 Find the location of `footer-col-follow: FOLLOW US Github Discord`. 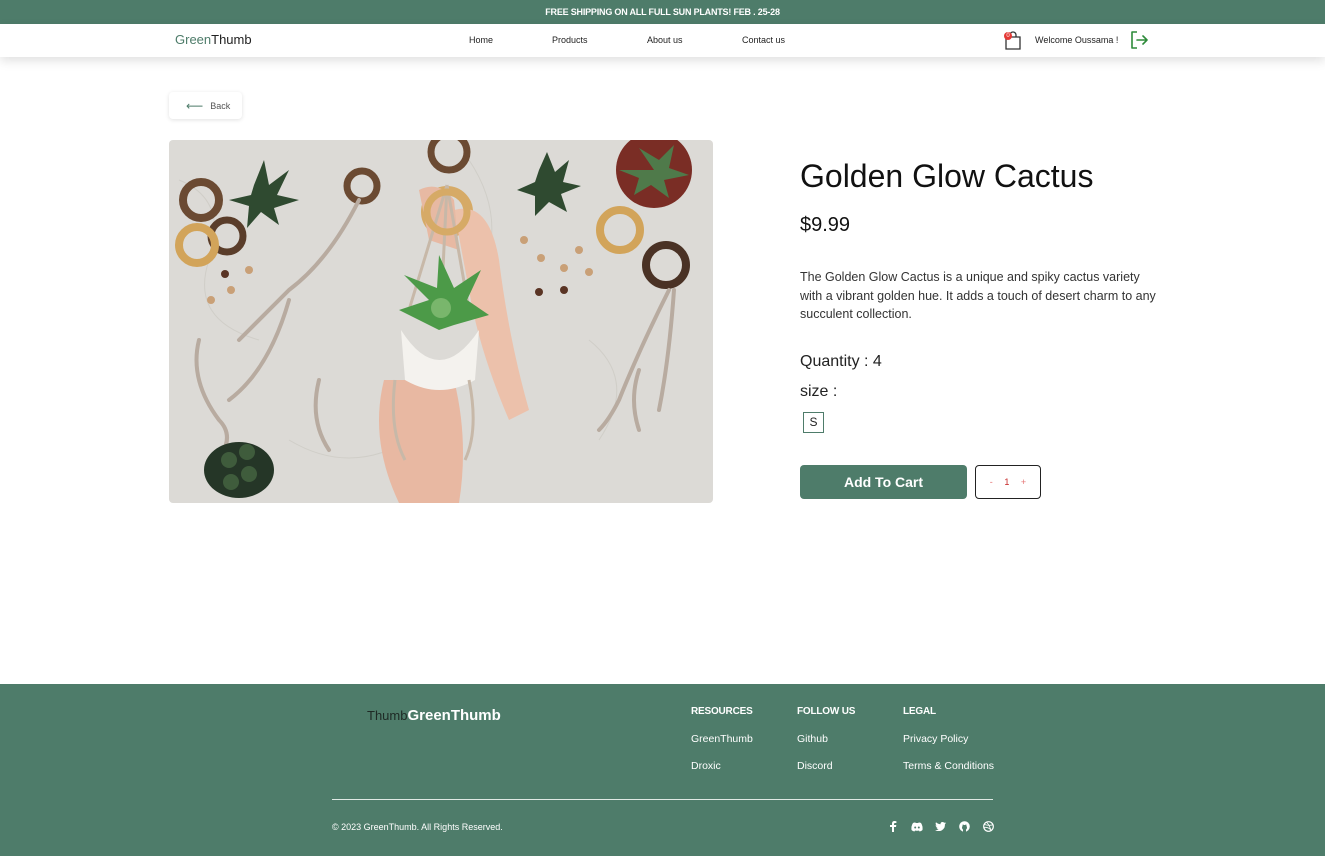

footer-col-follow: FOLLOW US Github Discord is located at coordinates (826, 746).